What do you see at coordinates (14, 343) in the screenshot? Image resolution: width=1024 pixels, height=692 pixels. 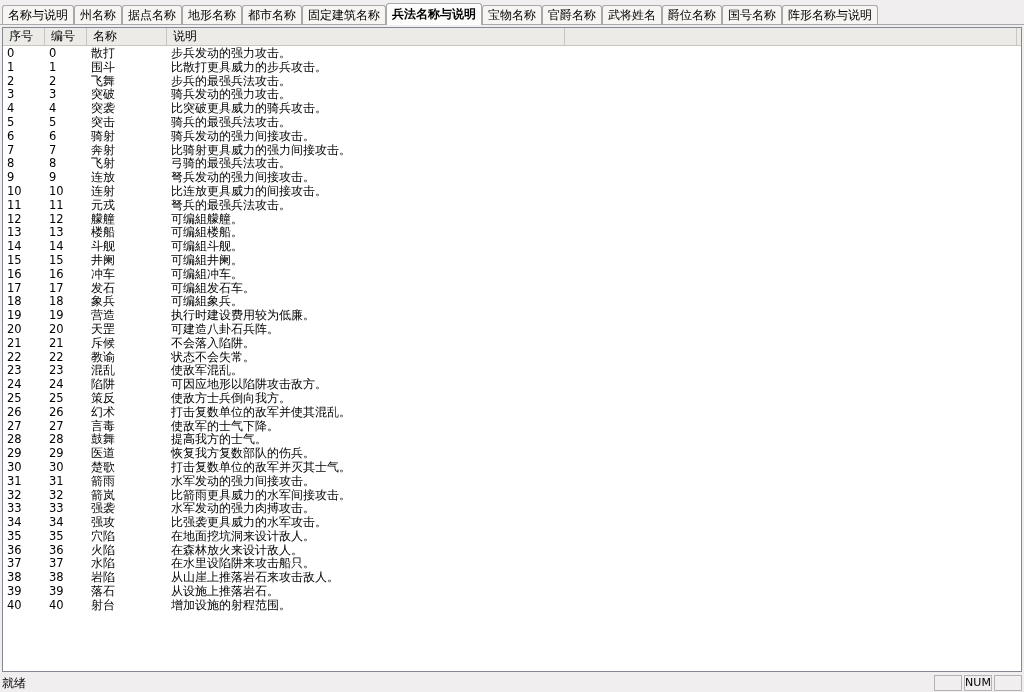 I see `table-cell-text: 21` at bounding box center [14, 343].